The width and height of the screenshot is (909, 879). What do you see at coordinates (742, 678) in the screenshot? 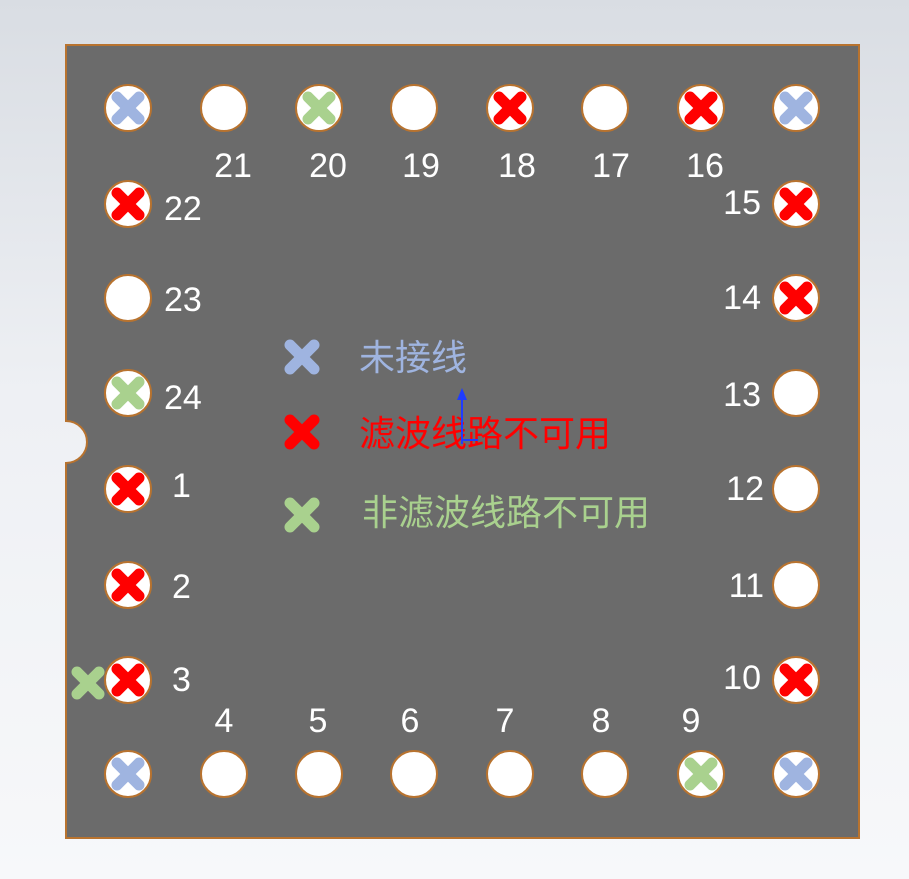
I see `pin-label-10: 10` at bounding box center [742, 678].